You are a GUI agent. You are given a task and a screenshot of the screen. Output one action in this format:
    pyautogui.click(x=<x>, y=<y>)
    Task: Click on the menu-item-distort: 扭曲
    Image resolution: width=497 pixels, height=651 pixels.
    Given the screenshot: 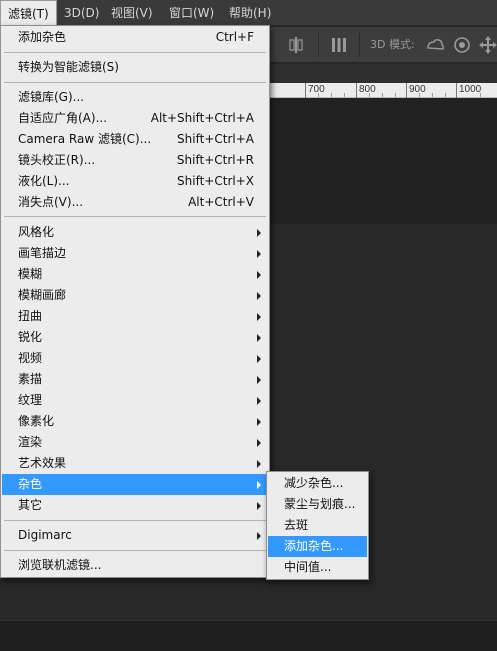 What is the action you would take?
    pyautogui.click(x=135, y=316)
    